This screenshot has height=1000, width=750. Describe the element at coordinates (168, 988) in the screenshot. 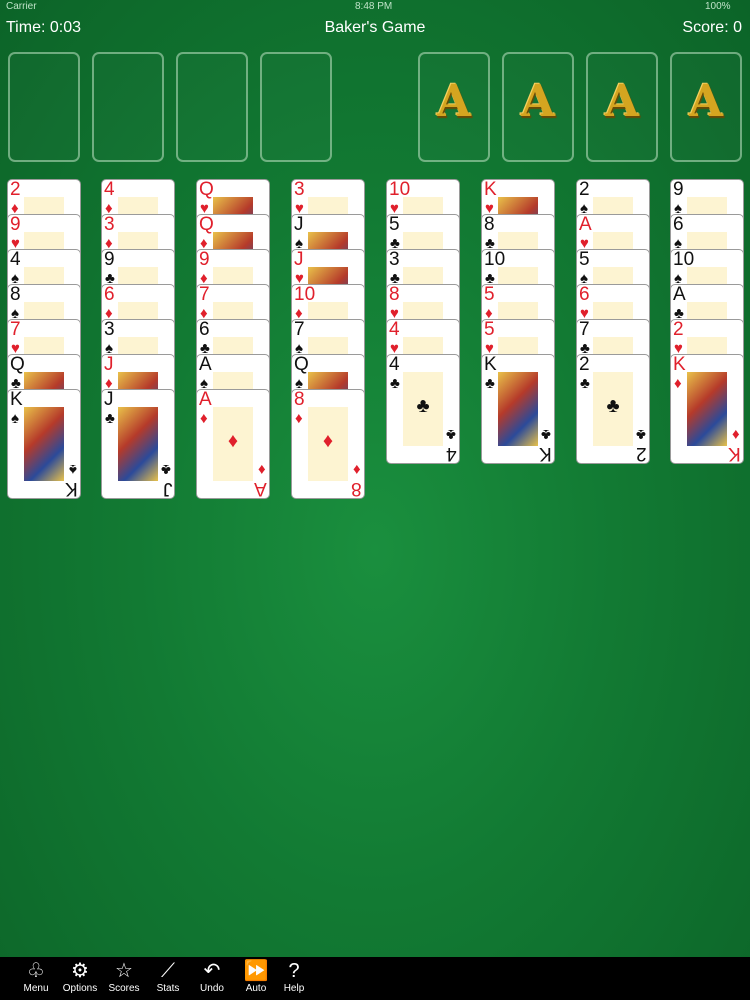

I see `toolbar-label: Stats` at that location.